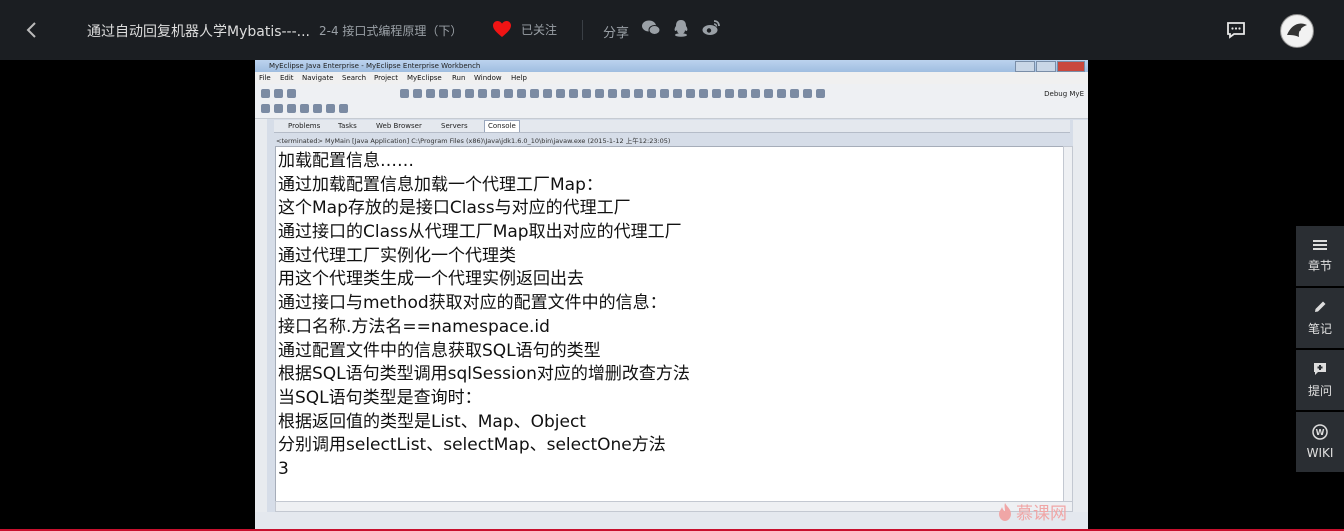  I want to click on weibo-icon, so click(711, 28).